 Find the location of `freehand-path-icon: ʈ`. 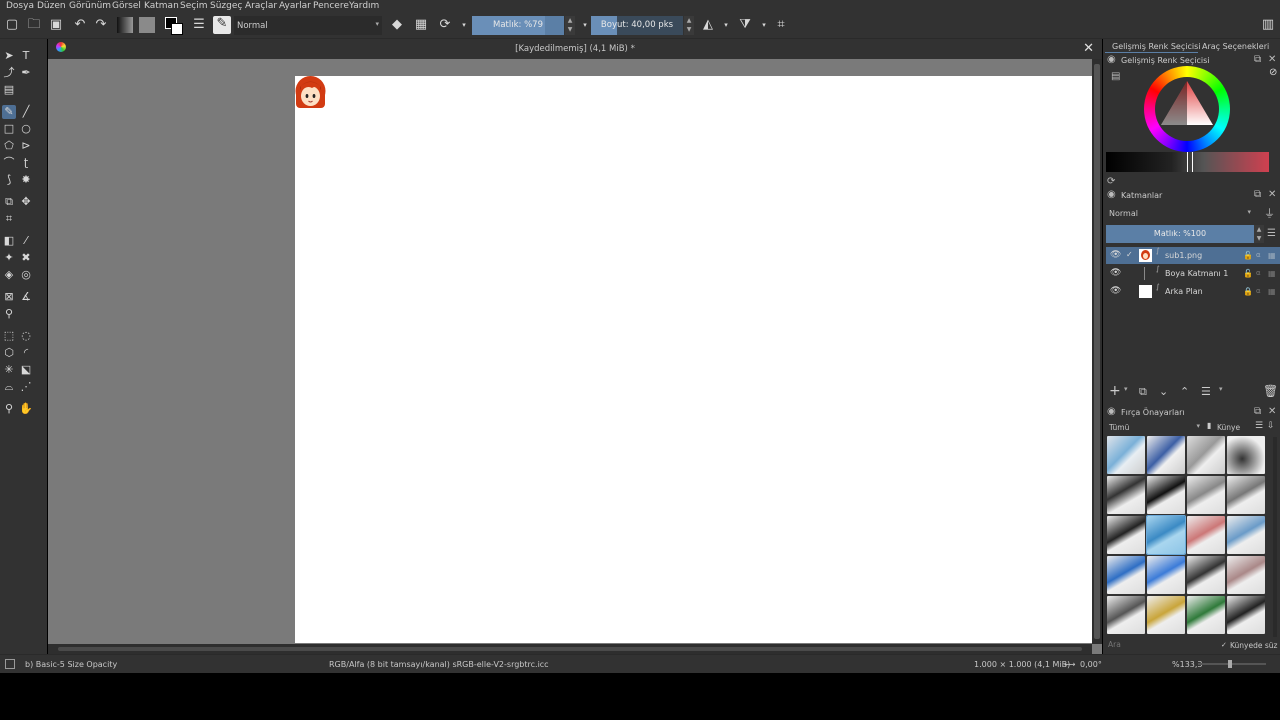

freehand-path-icon: ʈ is located at coordinates (26, 163).